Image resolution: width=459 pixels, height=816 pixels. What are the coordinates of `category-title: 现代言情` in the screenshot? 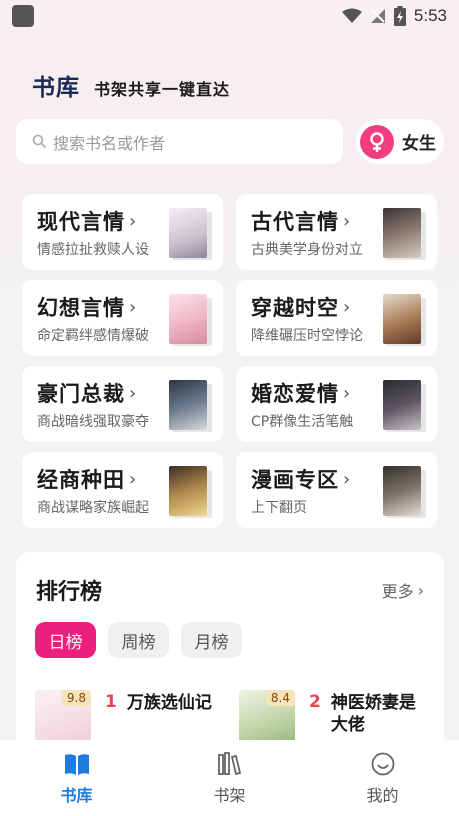 It's located at (81, 222).